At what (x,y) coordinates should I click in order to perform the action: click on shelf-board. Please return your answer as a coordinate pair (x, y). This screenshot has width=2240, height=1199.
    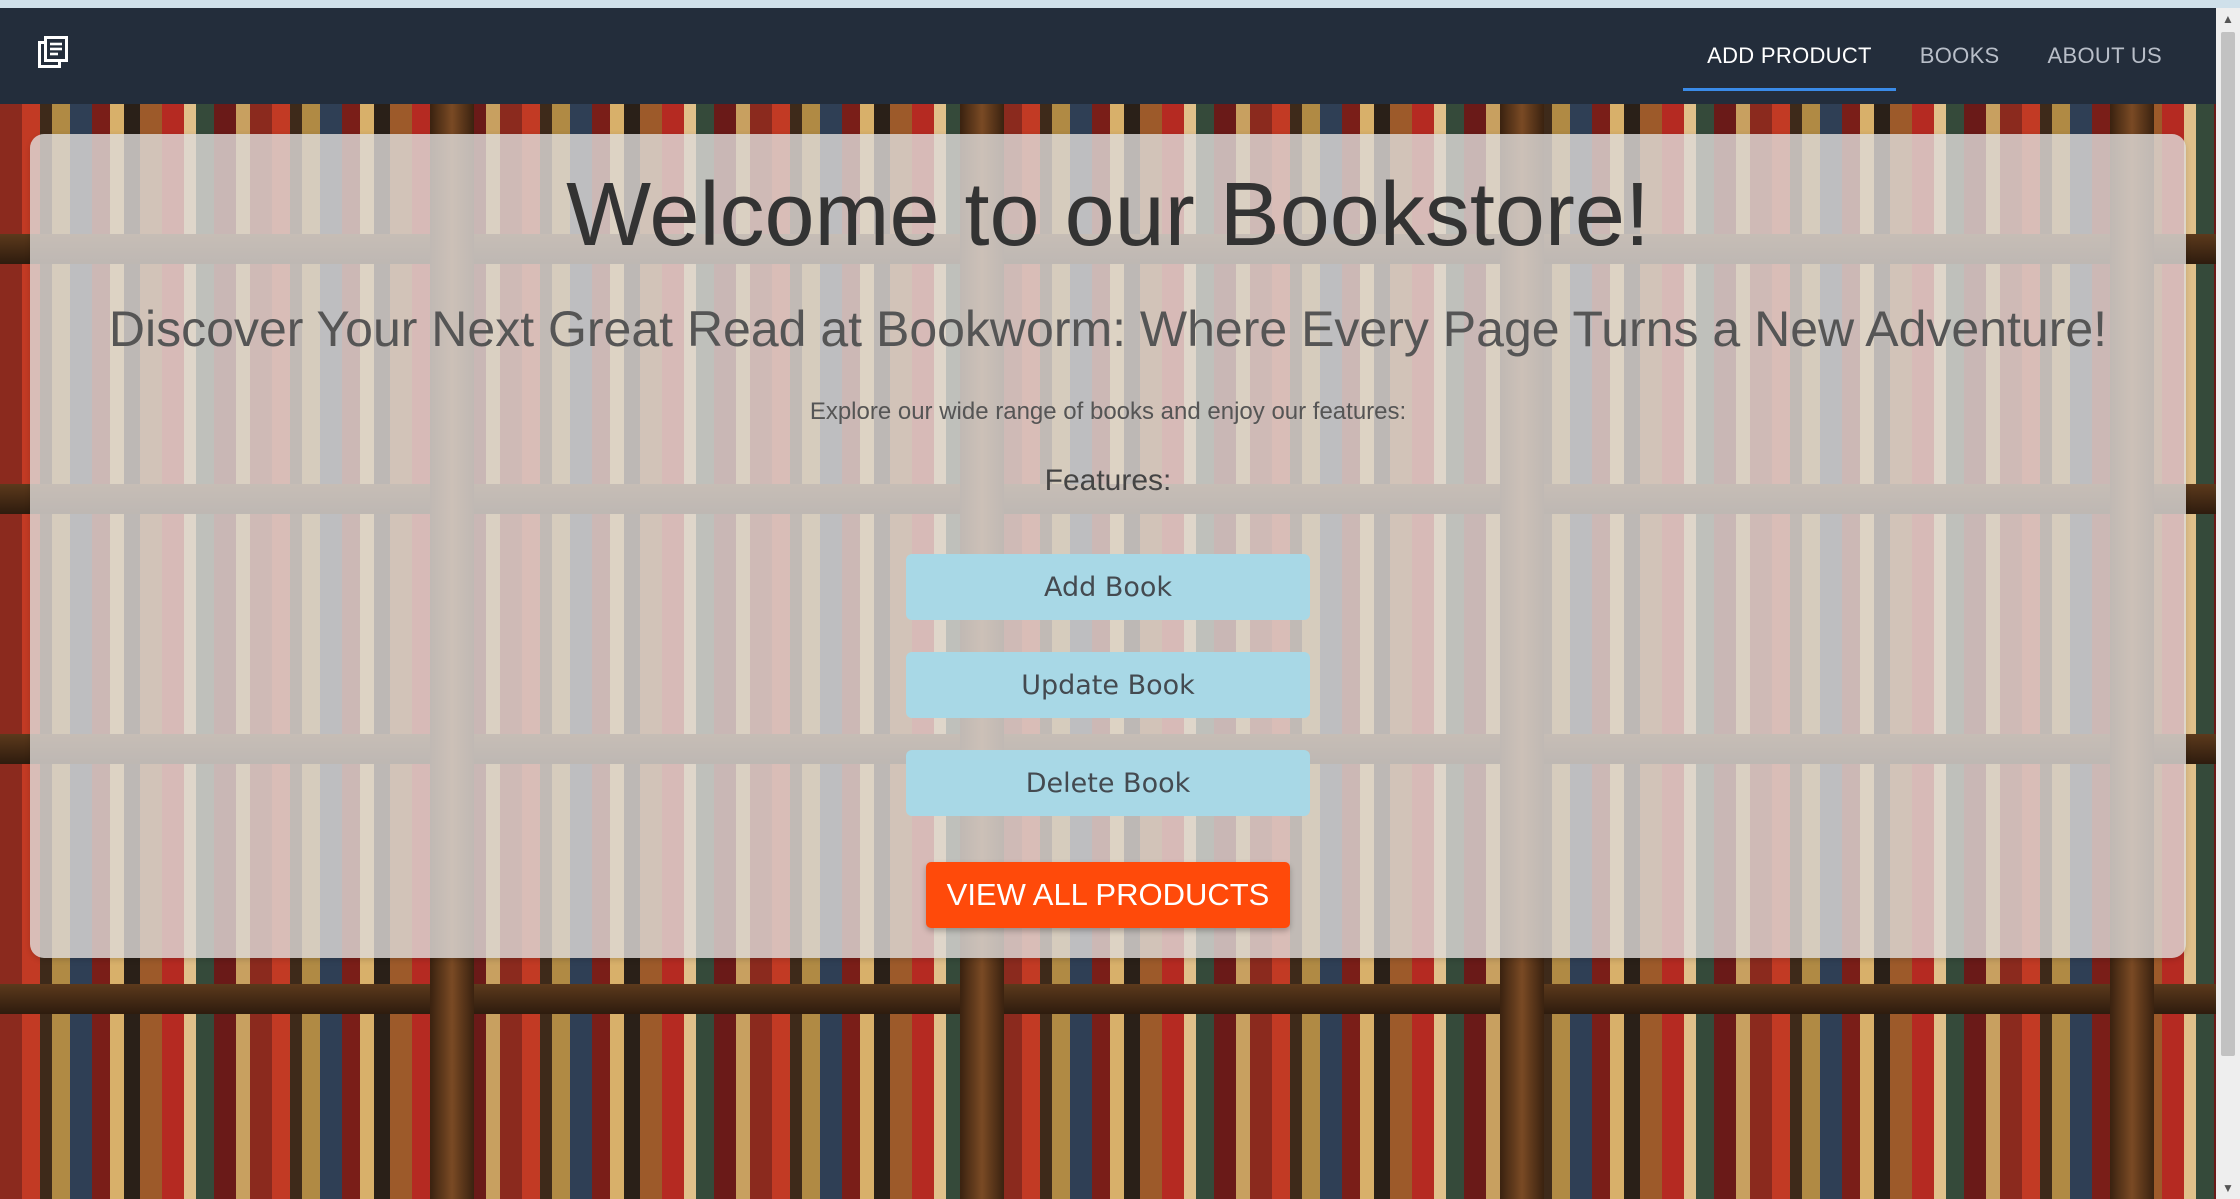
    Looking at the image, I should click on (1108, 999).